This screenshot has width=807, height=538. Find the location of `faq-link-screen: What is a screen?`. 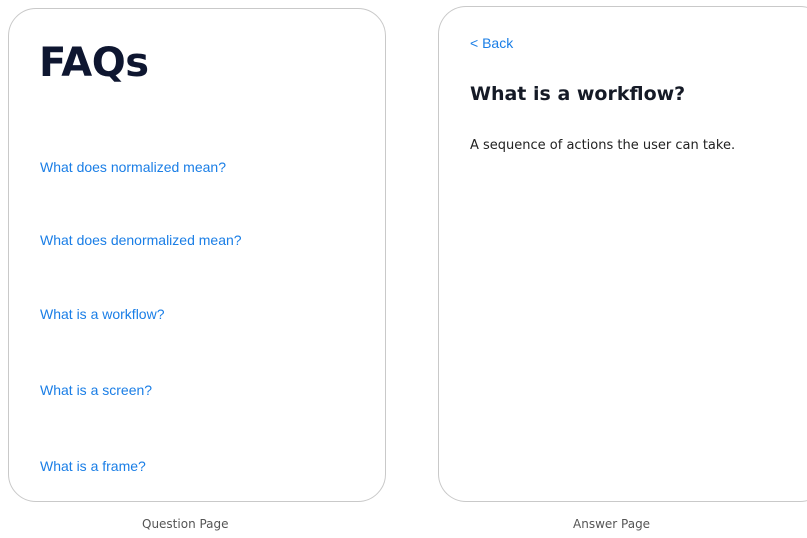

faq-link-screen: What is a screen? is located at coordinates (96, 390).